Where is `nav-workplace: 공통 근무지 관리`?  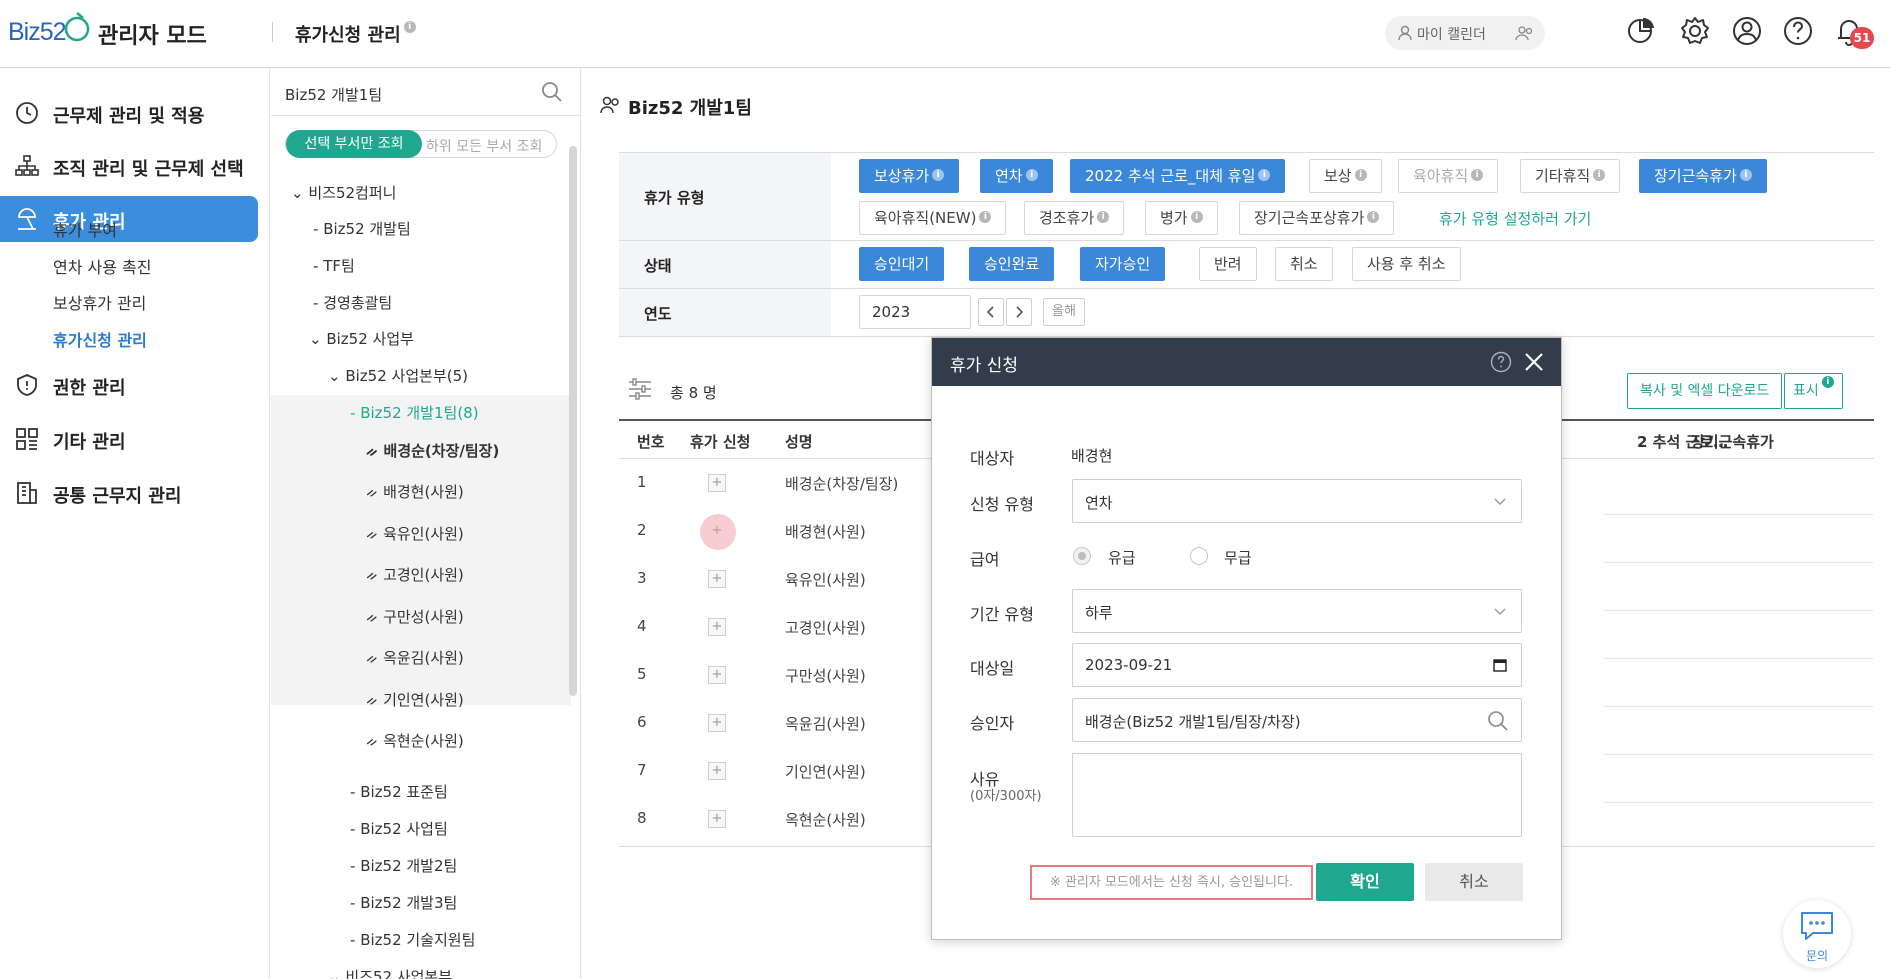
nav-workplace: 공통 근무지 관리 is located at coordinates (129, 493).